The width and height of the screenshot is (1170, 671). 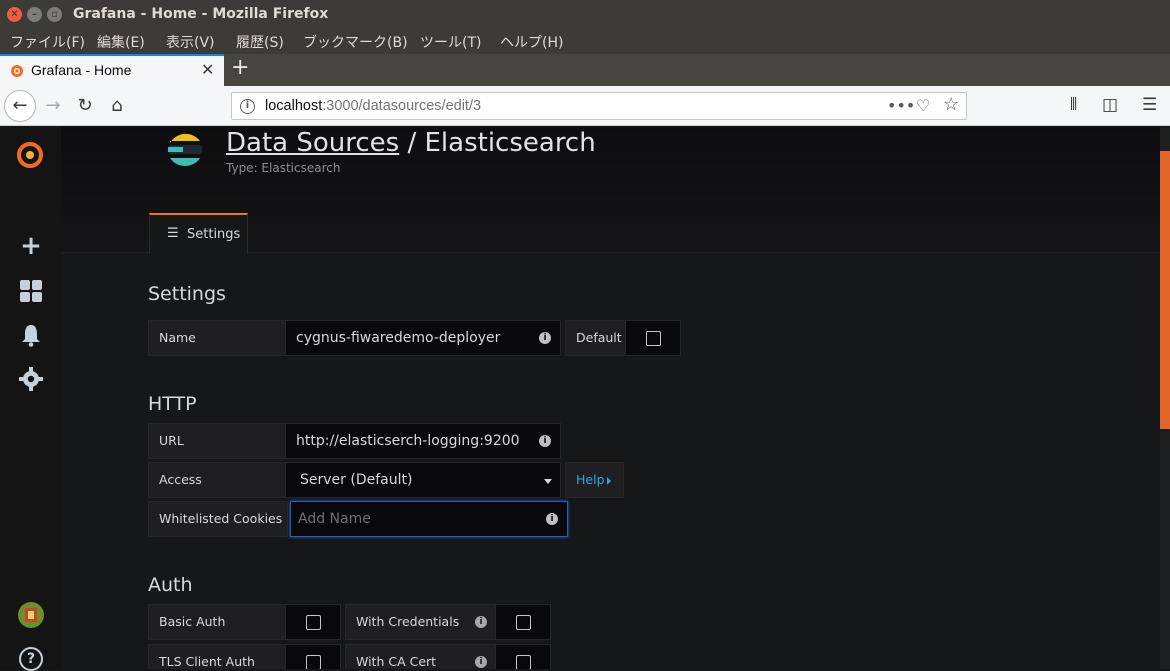 What do you see at coordinates (356, 480) in the screenshot?
I see `access-select-value: Server (Default)` at bounding box center [356, 480].